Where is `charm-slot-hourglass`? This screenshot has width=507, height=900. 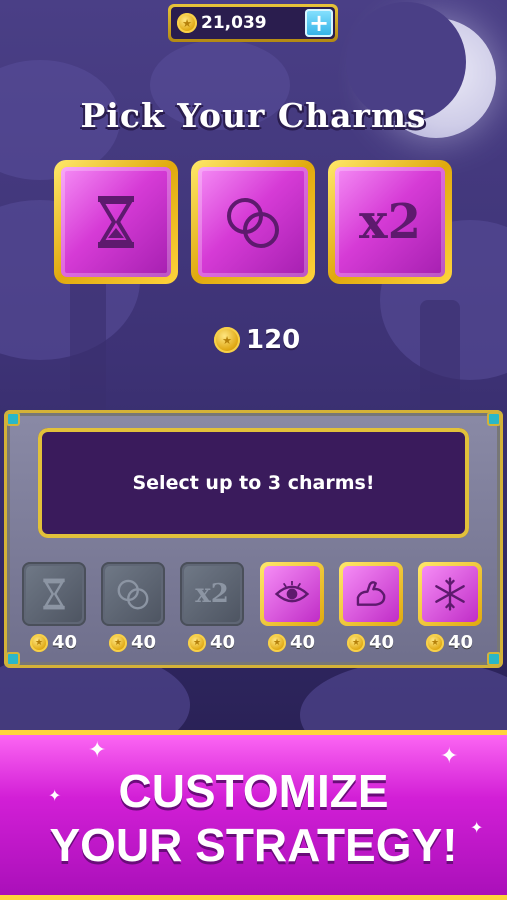 charm-slot-hourglass is located at coordinates (54, 594).